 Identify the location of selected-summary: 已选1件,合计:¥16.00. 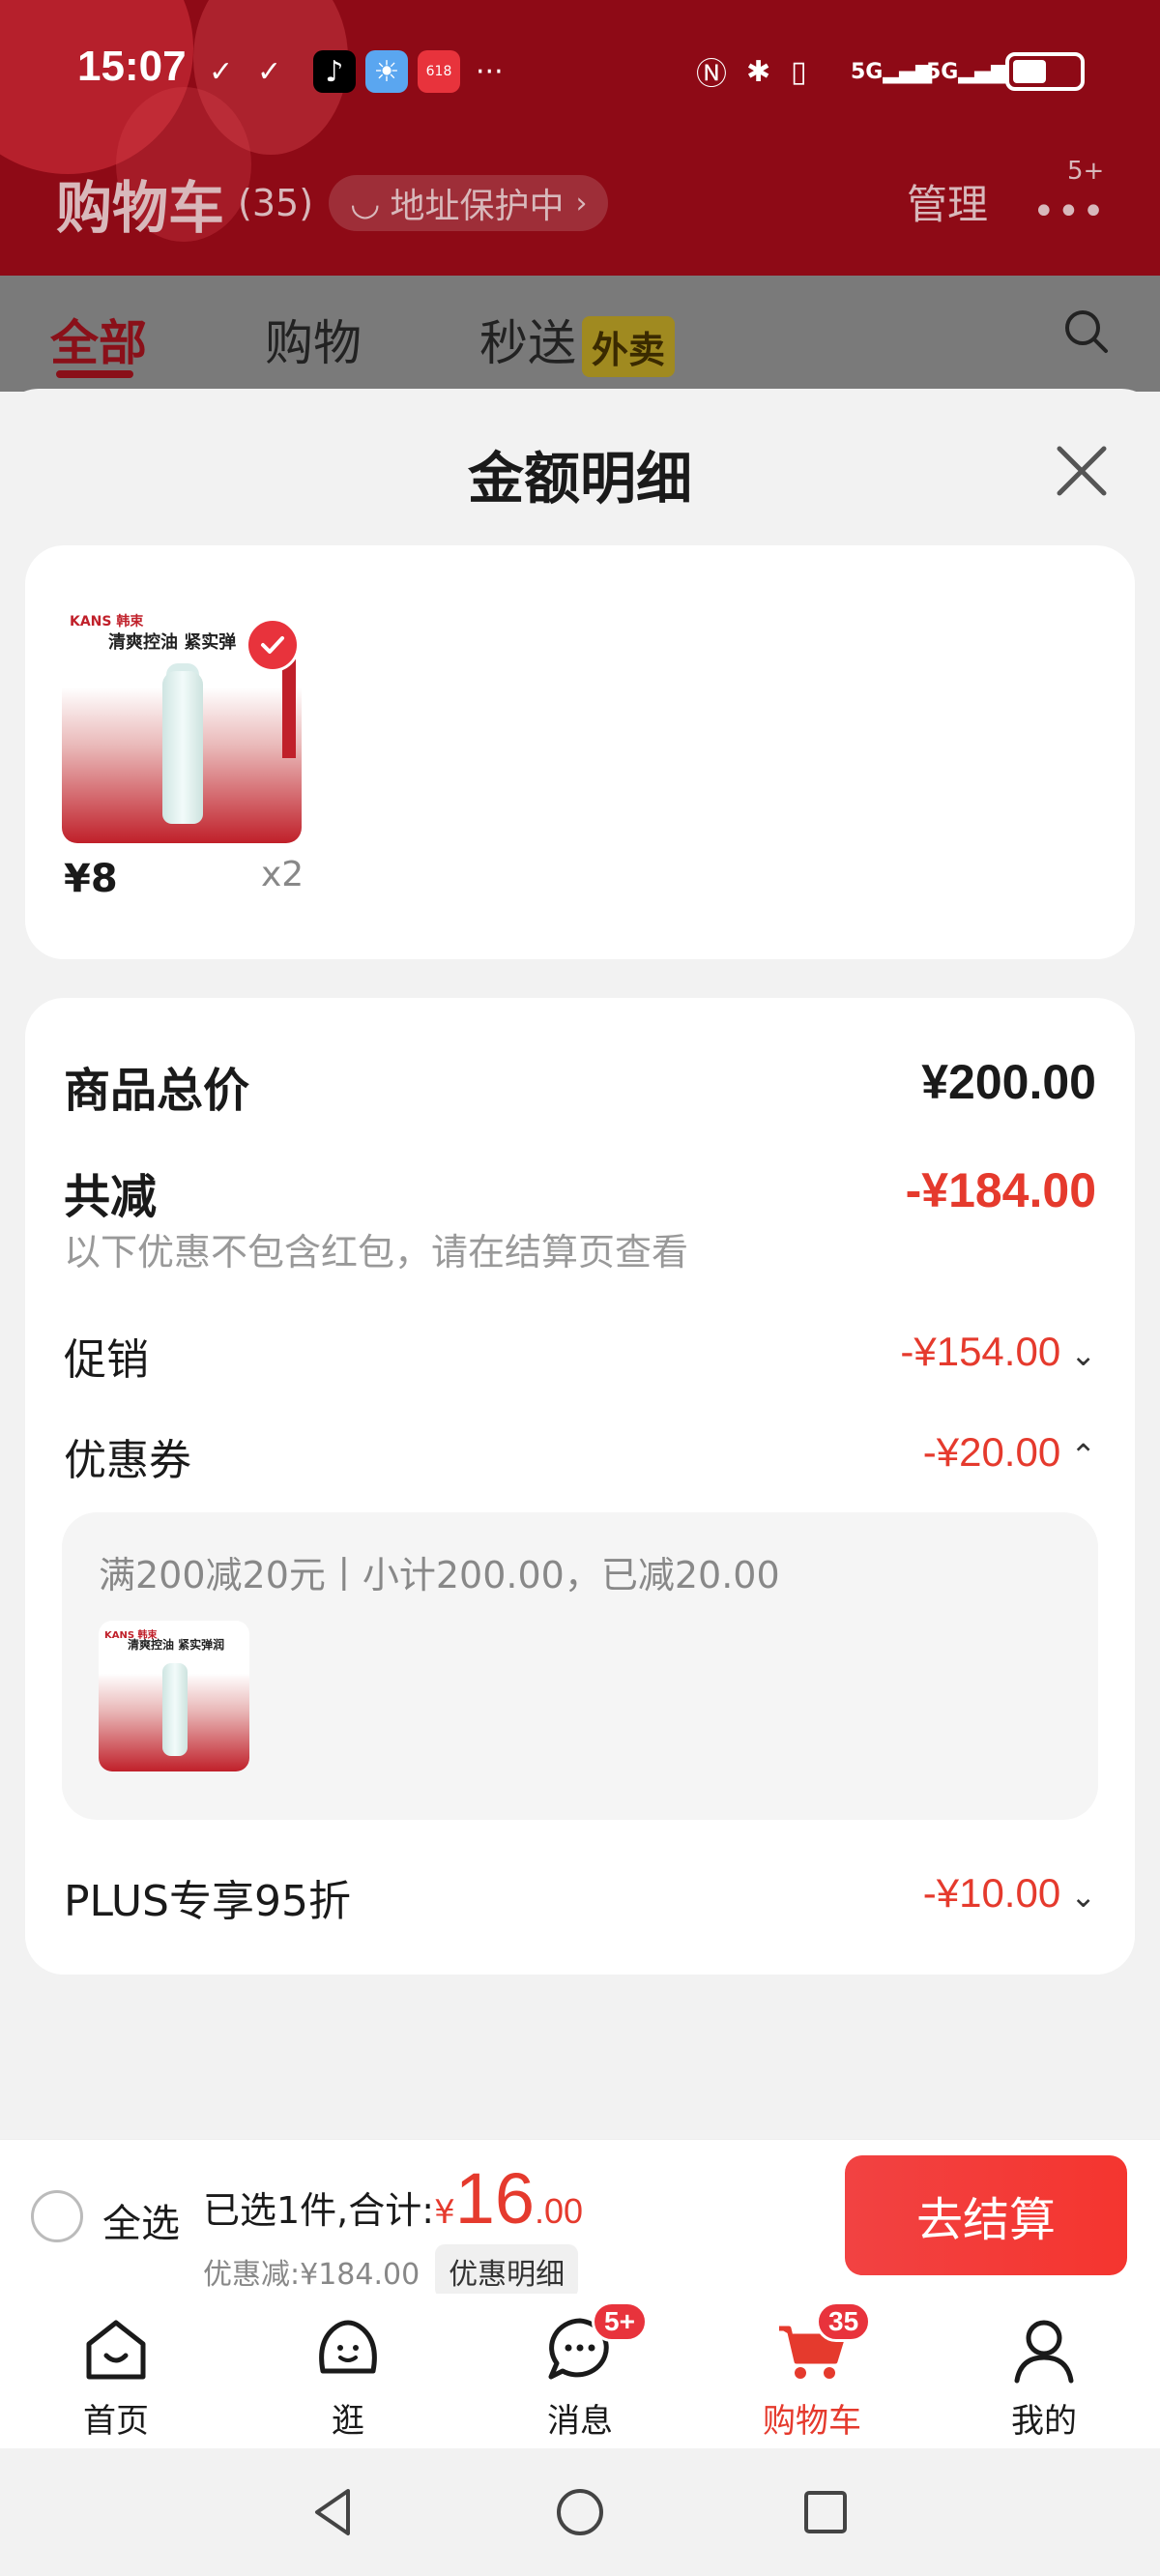
(393, 2198).